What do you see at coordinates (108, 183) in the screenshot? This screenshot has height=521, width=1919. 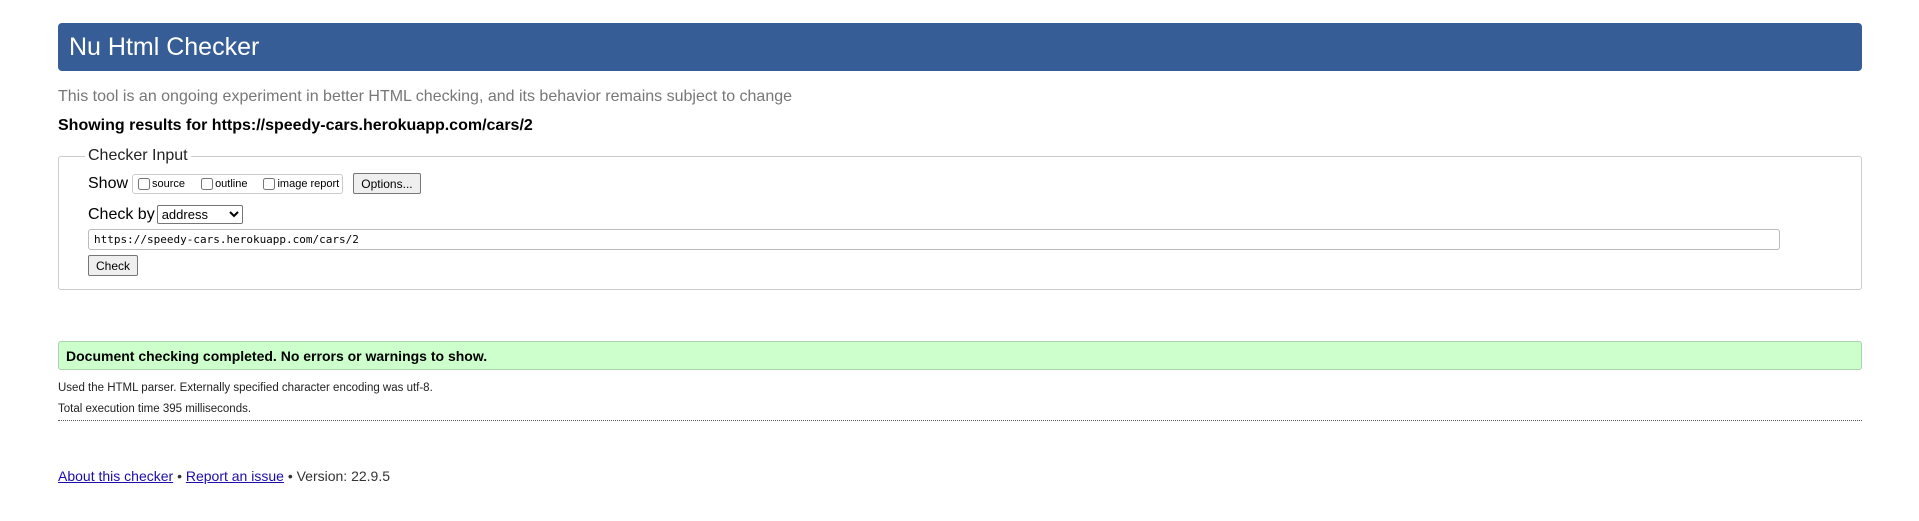 I see `show-label: Show` at bounding box center [108, 183].